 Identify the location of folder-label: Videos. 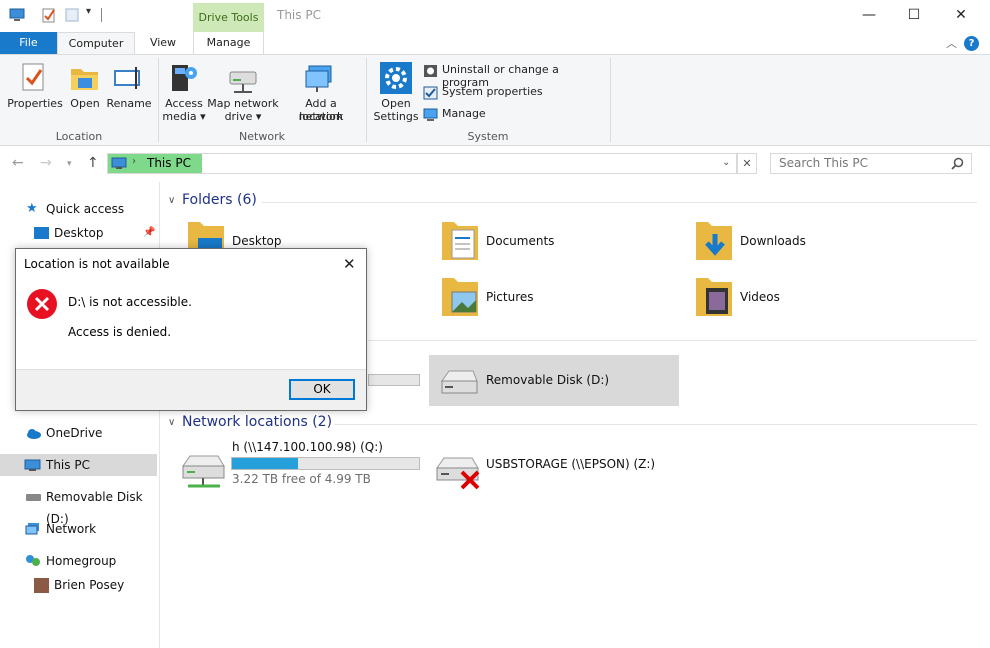
(760, 297).